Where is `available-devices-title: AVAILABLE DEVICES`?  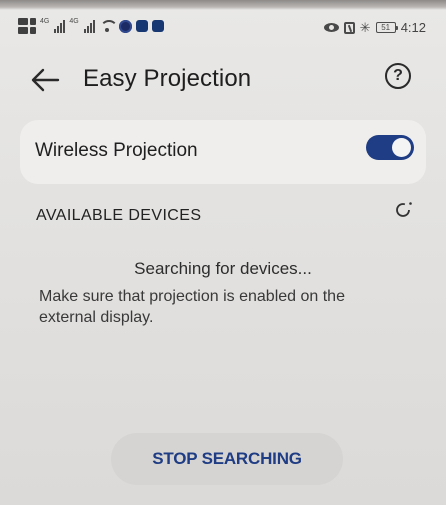 available-devices-title: AVAILABLE DEVICES is located at coordinates (119, 215).